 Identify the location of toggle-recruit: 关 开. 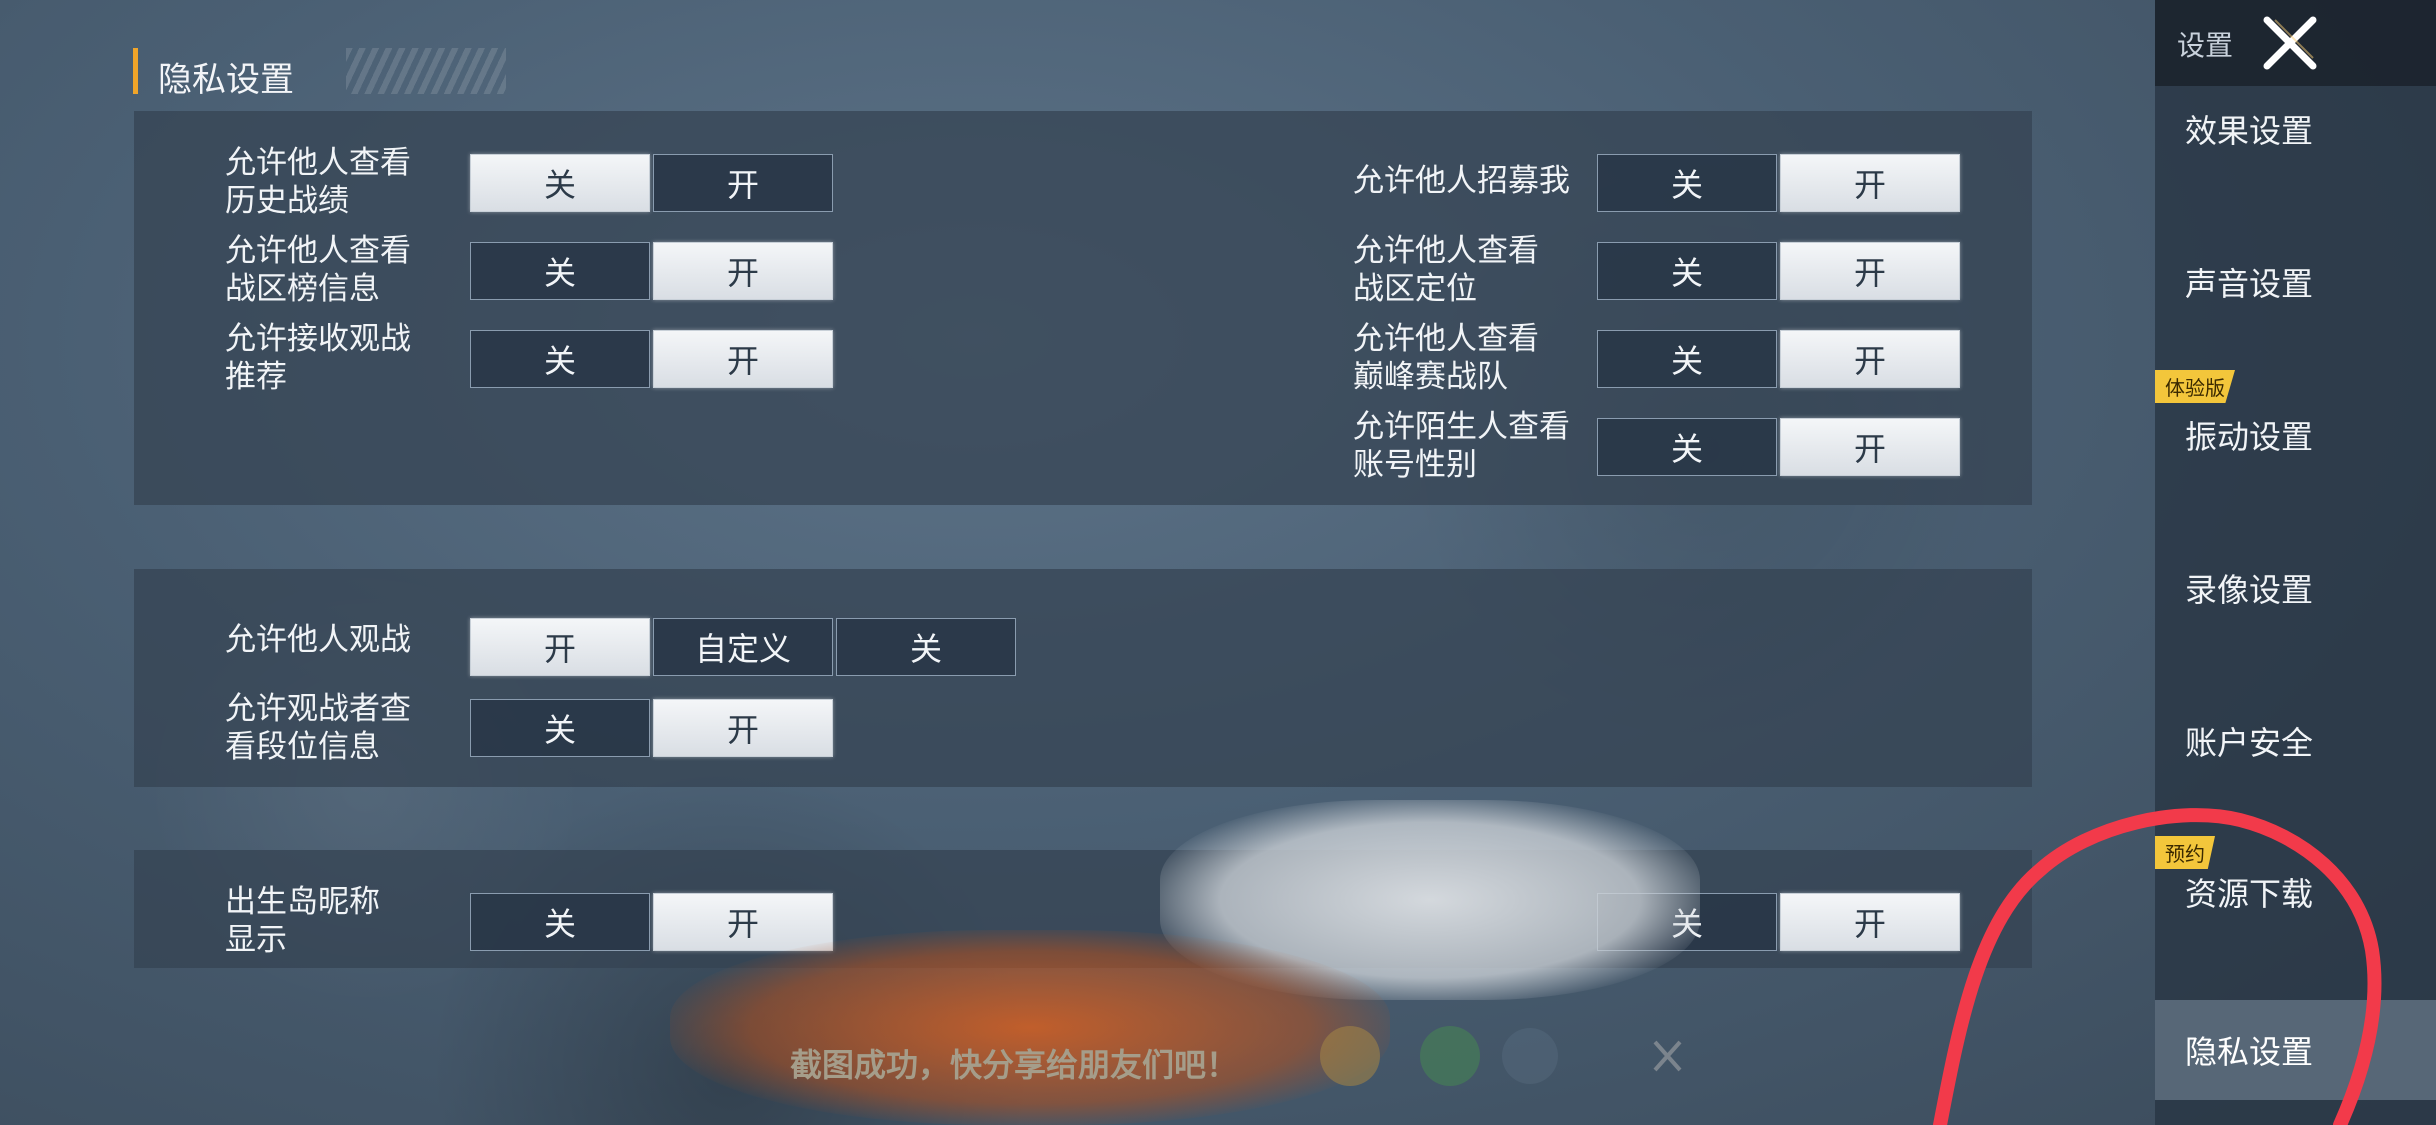
(1780, 184).